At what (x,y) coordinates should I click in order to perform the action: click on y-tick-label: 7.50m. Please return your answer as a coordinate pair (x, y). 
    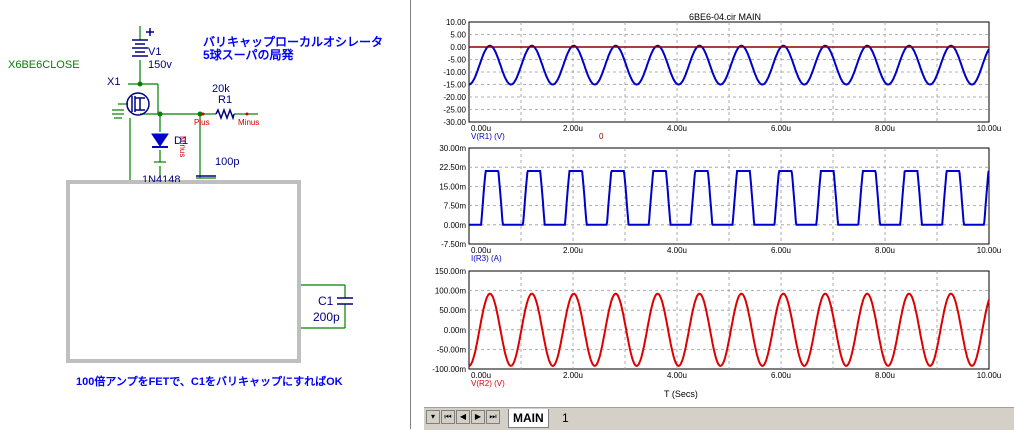
    Looking at the image, I should click on (455, 206).